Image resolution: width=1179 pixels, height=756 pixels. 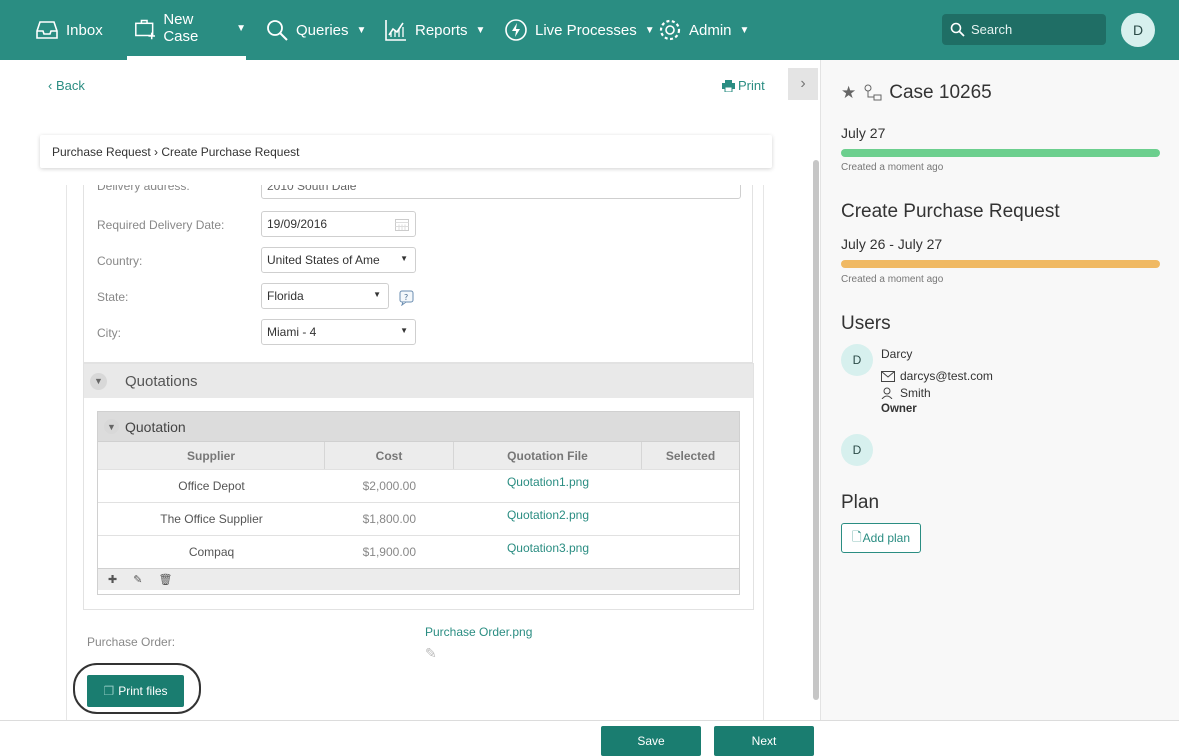 I want to click on nav-reports-label: Reports, so click(x=441, y=30).